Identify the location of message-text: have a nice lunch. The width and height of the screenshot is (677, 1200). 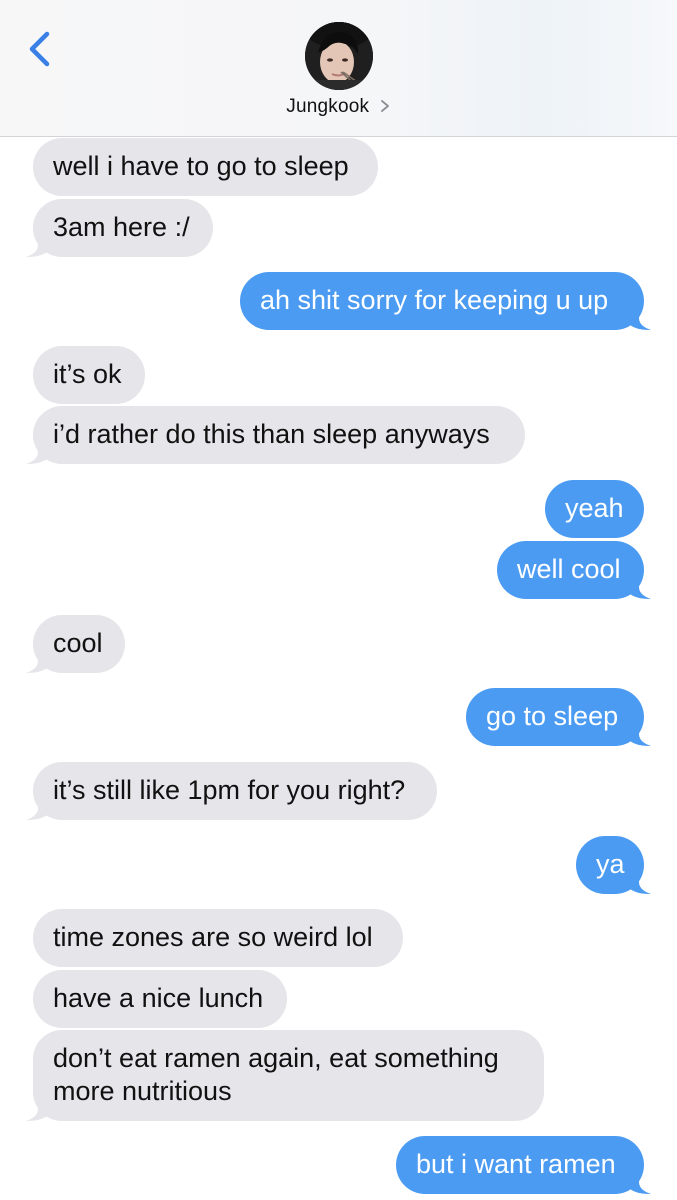
(158, 998).